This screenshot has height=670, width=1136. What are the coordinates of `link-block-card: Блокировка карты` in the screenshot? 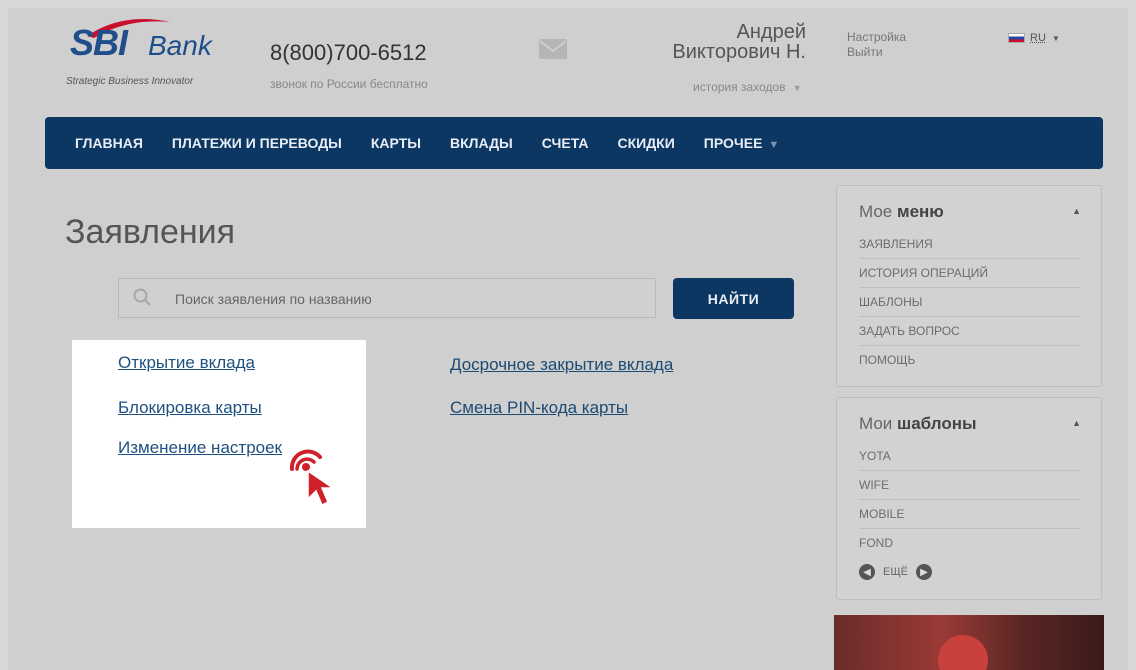 It's located at (190, 408).